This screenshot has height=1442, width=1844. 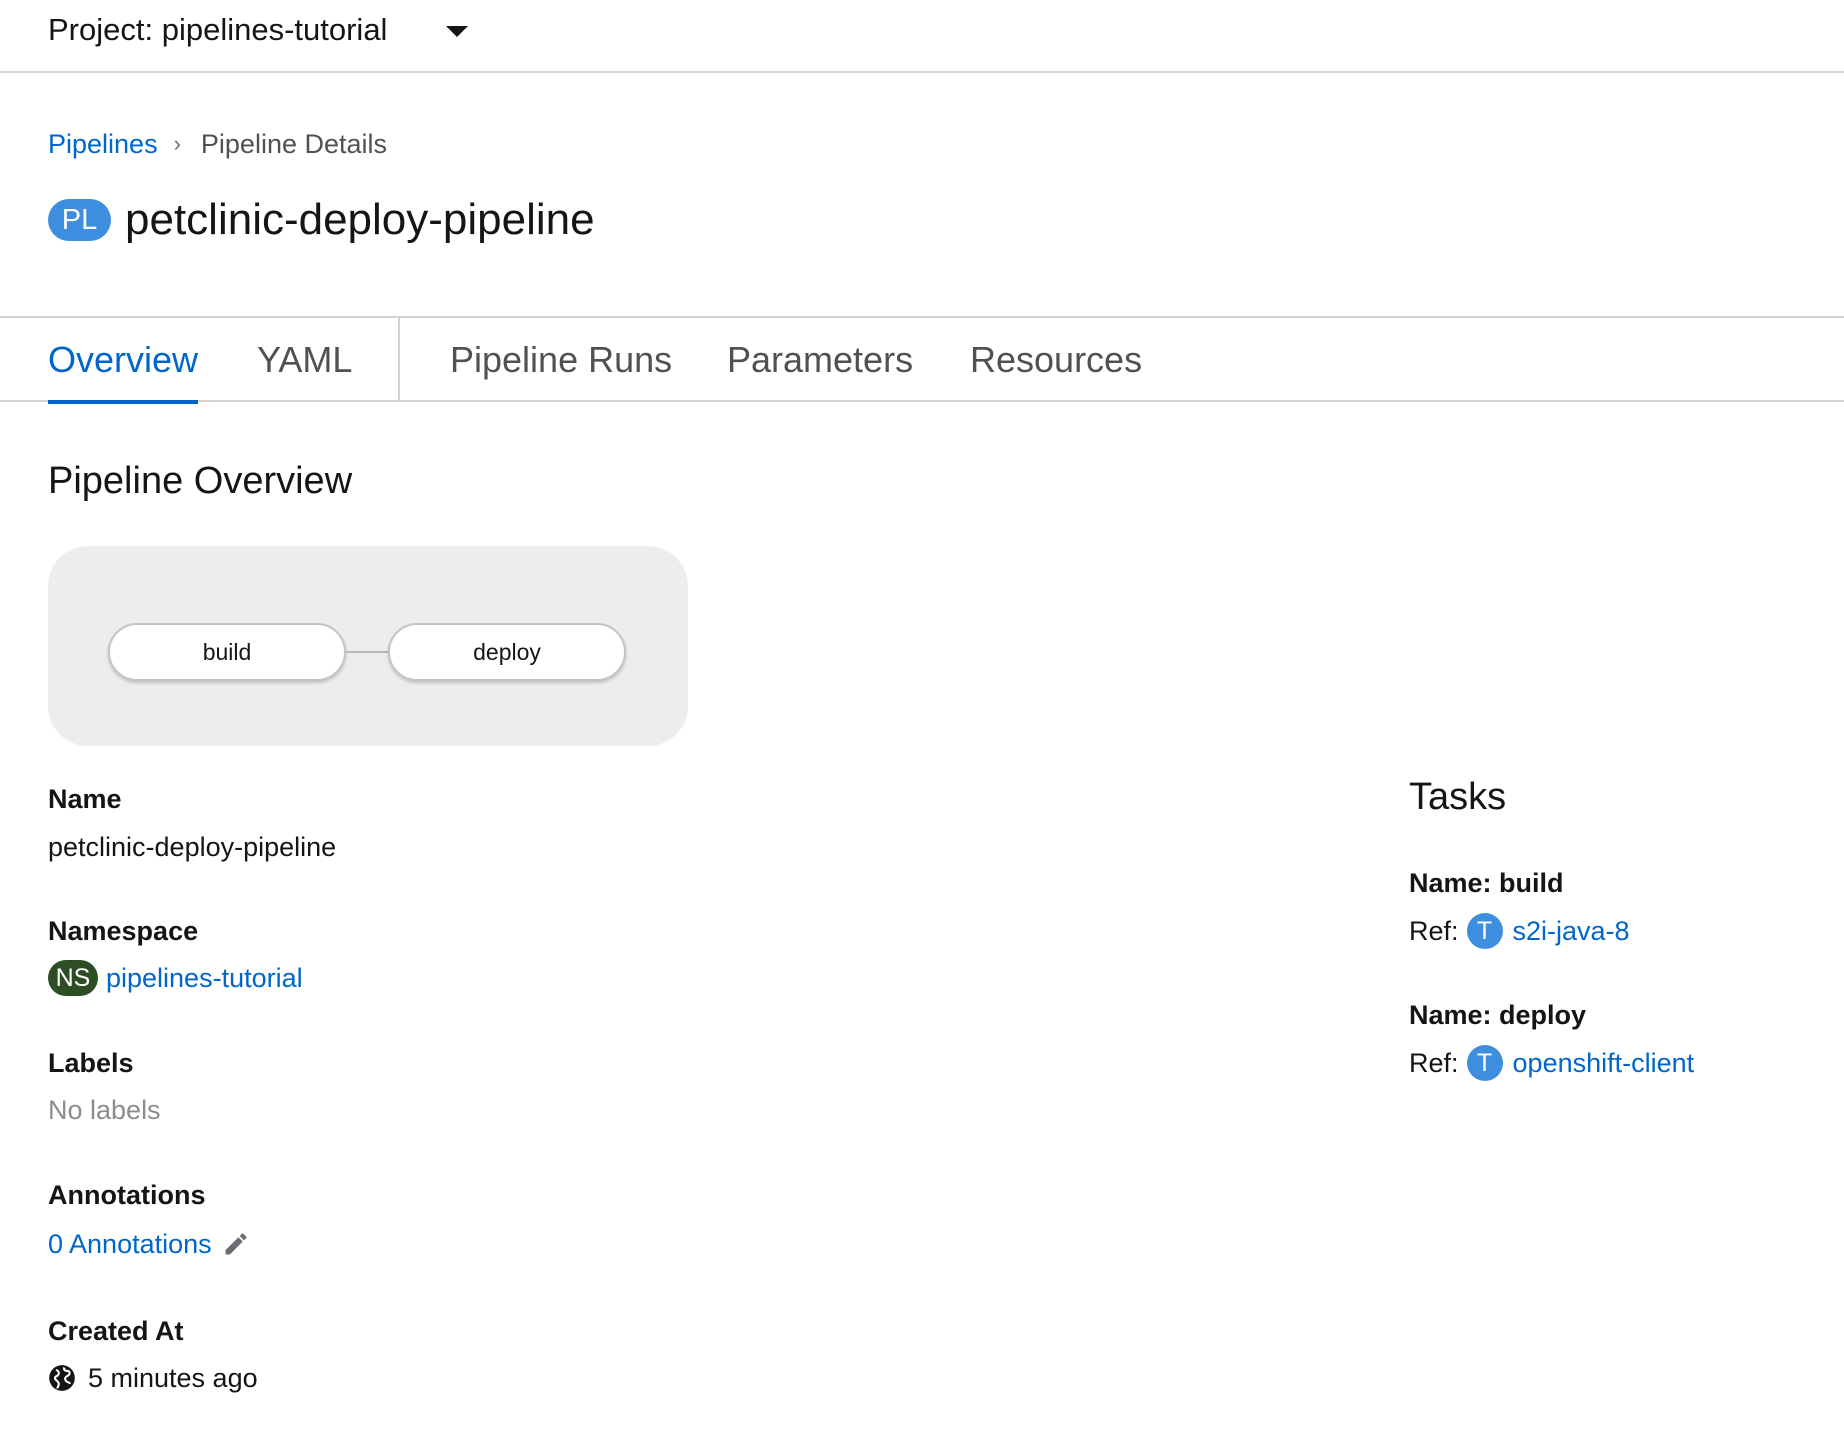 I want to click on pencil-icon, so click(x=236, y=1244).